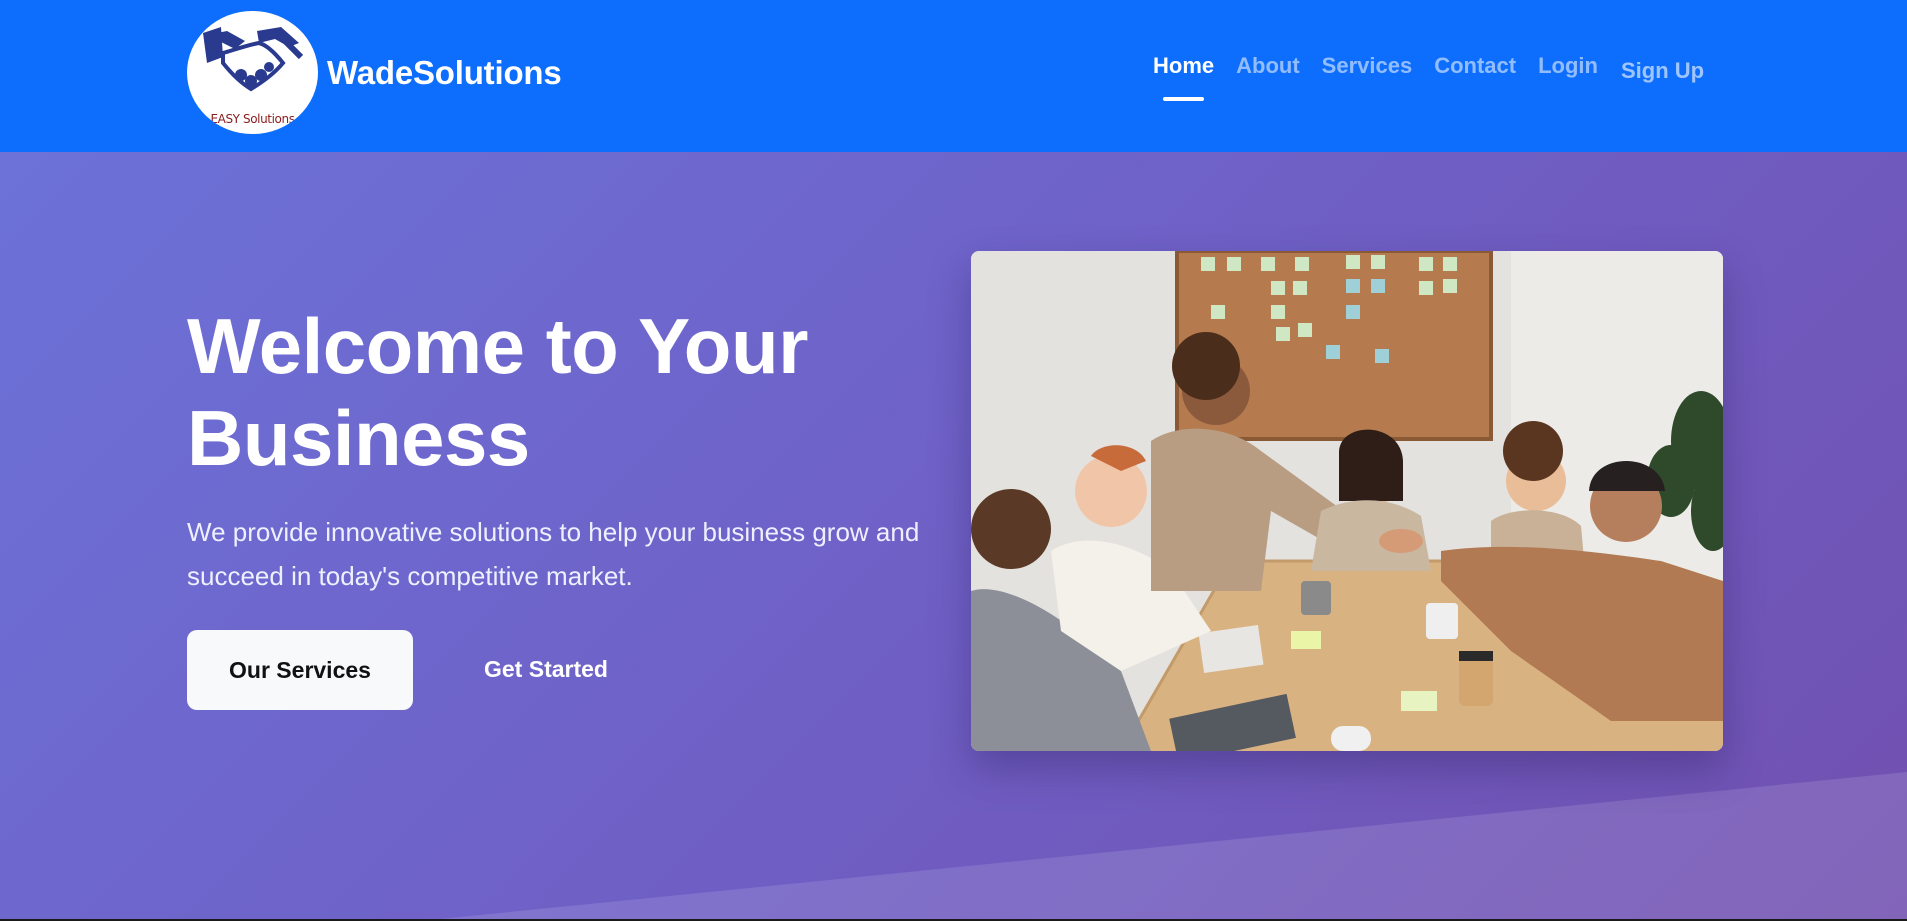 This screenshot has height=921, width=1907. Describe the element at coordinates (300, 670) in the screenshot. I see `our-services-button: Our Services` at that location.